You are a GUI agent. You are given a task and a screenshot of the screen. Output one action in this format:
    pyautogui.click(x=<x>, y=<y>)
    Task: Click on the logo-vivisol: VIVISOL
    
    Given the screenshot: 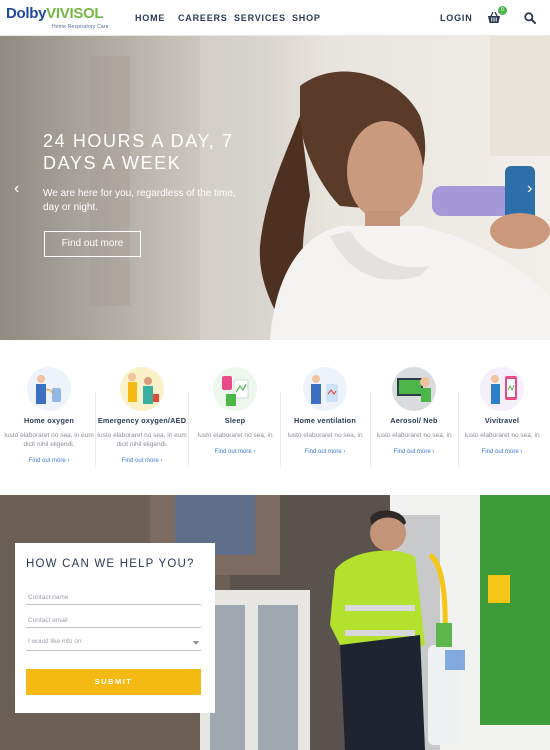 What is the action you would take?
    pyautogui.click(x=75, y=13)
    